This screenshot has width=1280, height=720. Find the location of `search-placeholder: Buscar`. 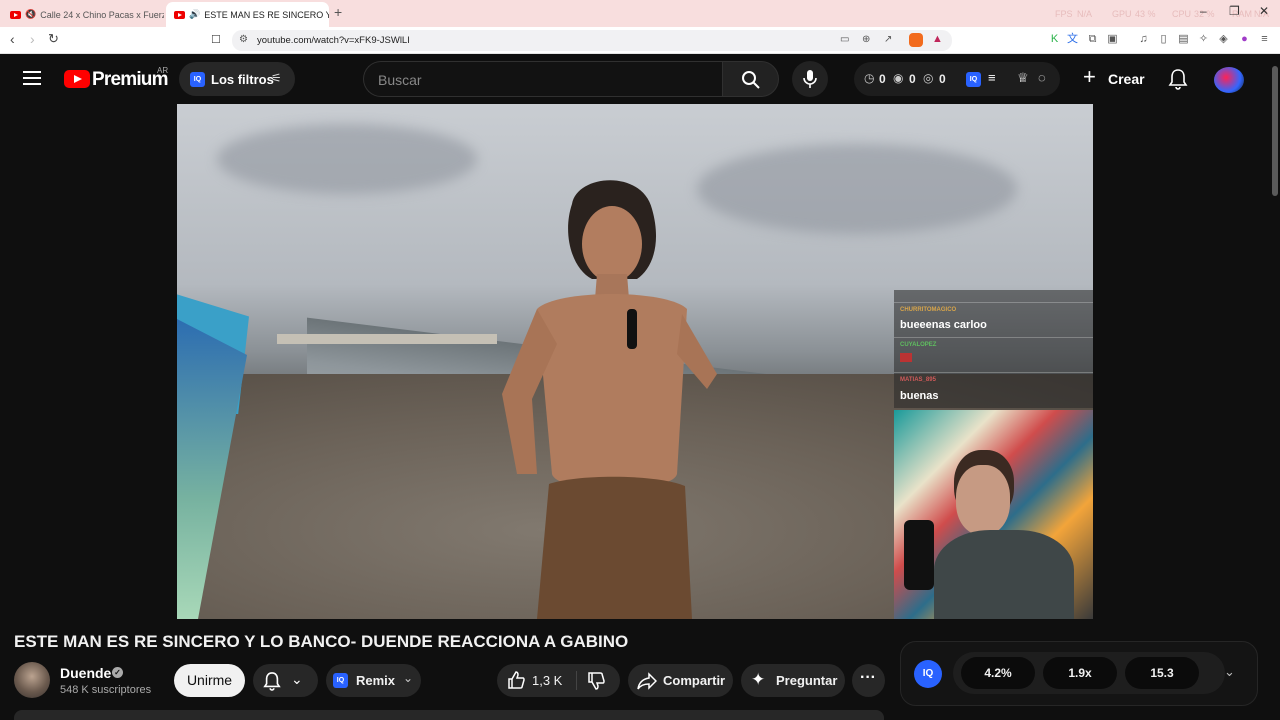

search-placeholder: Buscar is located at coordinates (400, 80).